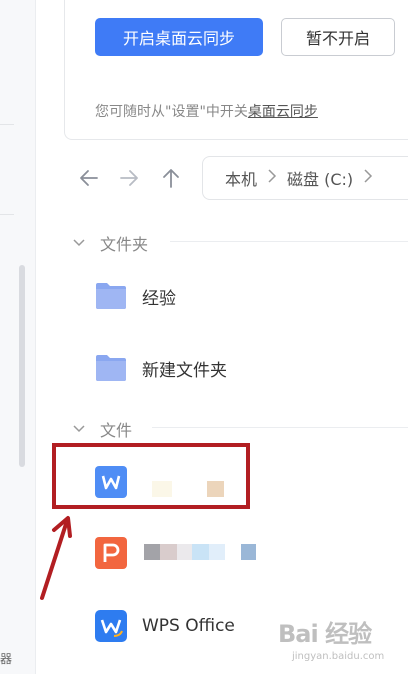  I want to click on breadcrumb: 本机 磁盘 (C:), so click(305, 178).